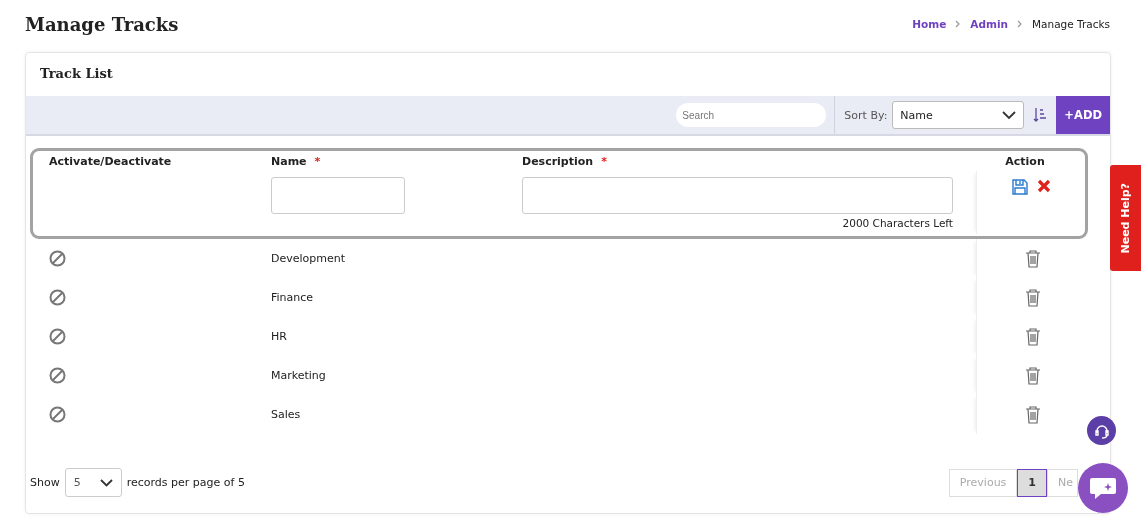 Image resolution: width=1141 pixels, height=521 pixels. Describe the element at coordinates (45, 482) in the screenshot. I see `show-label: Show` at that location.